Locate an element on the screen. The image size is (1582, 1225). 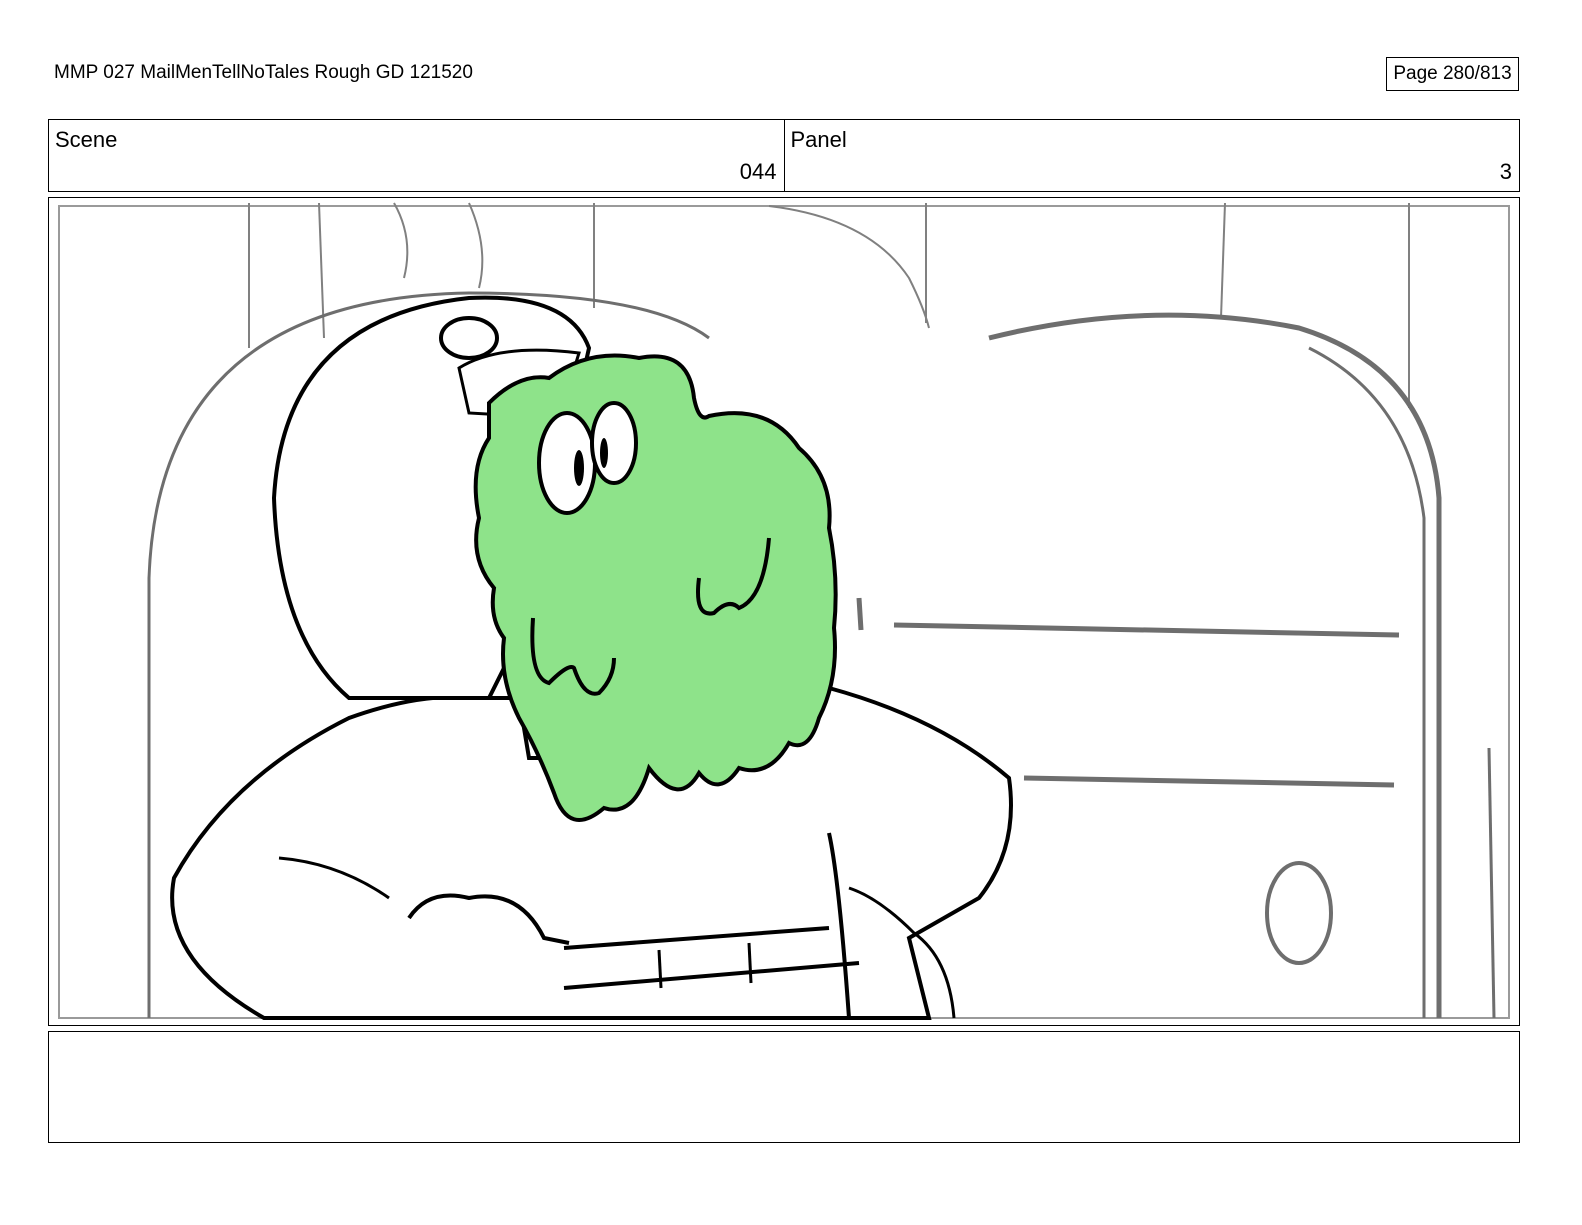
page-number: Page 280/813 is located at coordinates (1452, 73).